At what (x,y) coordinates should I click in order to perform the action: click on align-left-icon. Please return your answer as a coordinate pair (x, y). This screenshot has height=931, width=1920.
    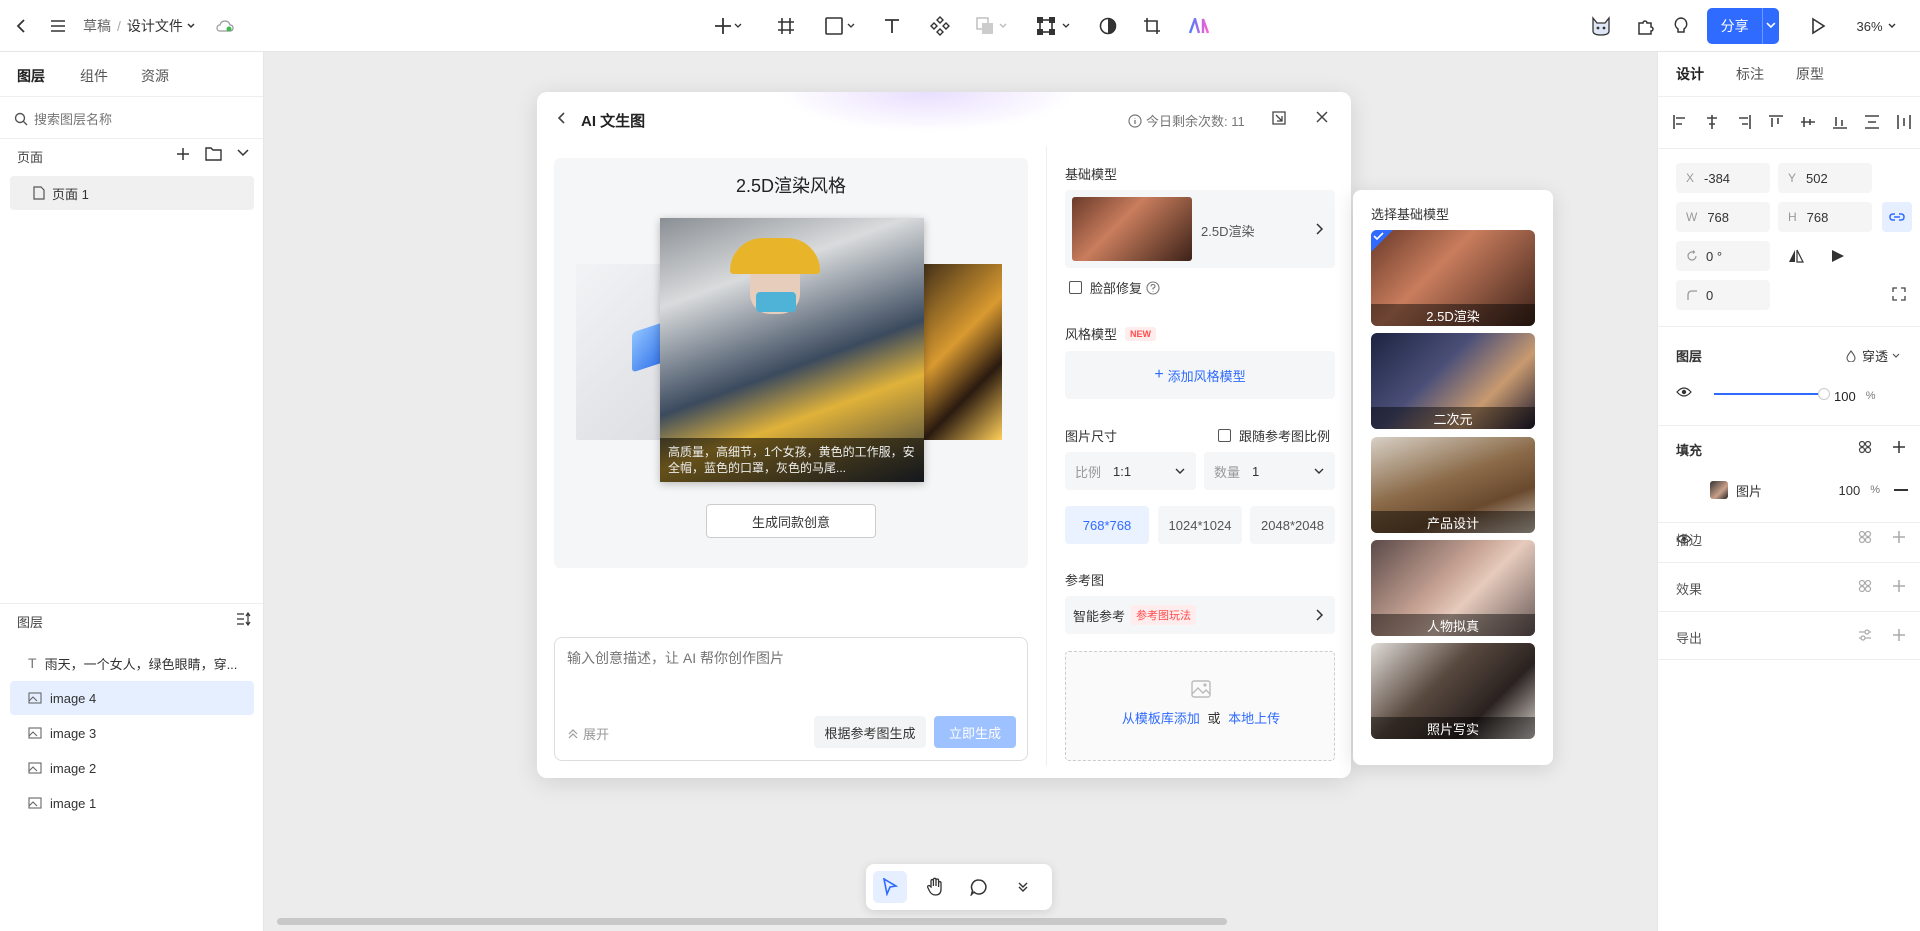
    Looking at the image, I should click on (1680, 122).